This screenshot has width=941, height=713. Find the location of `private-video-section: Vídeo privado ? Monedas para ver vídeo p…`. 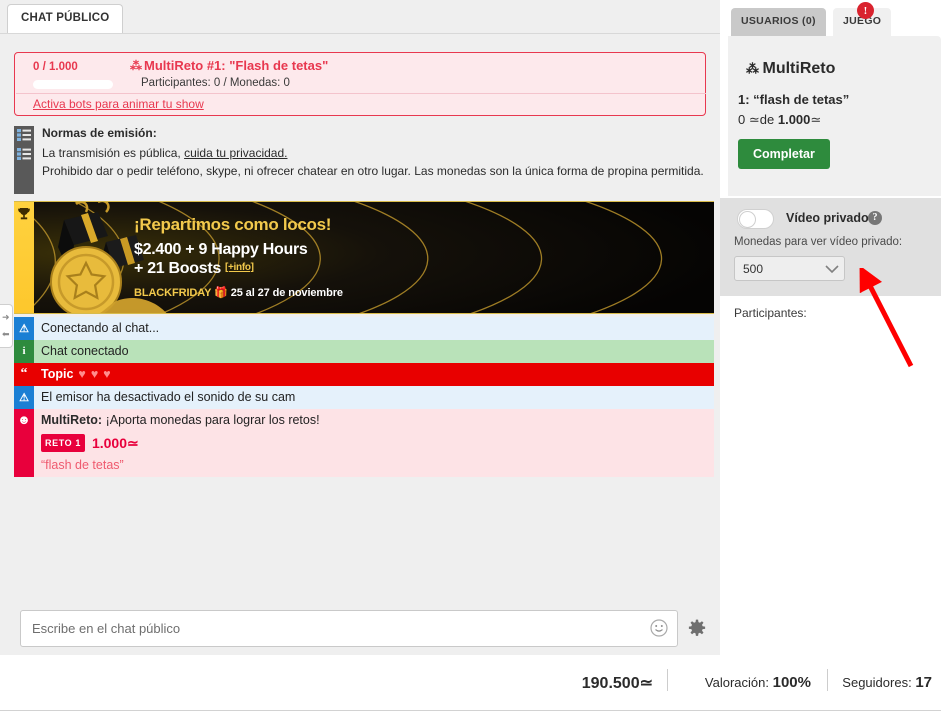

private-video-section: Vídeo privado ? Monedas para ver vídeo p… is located at coordinates (830, 247).